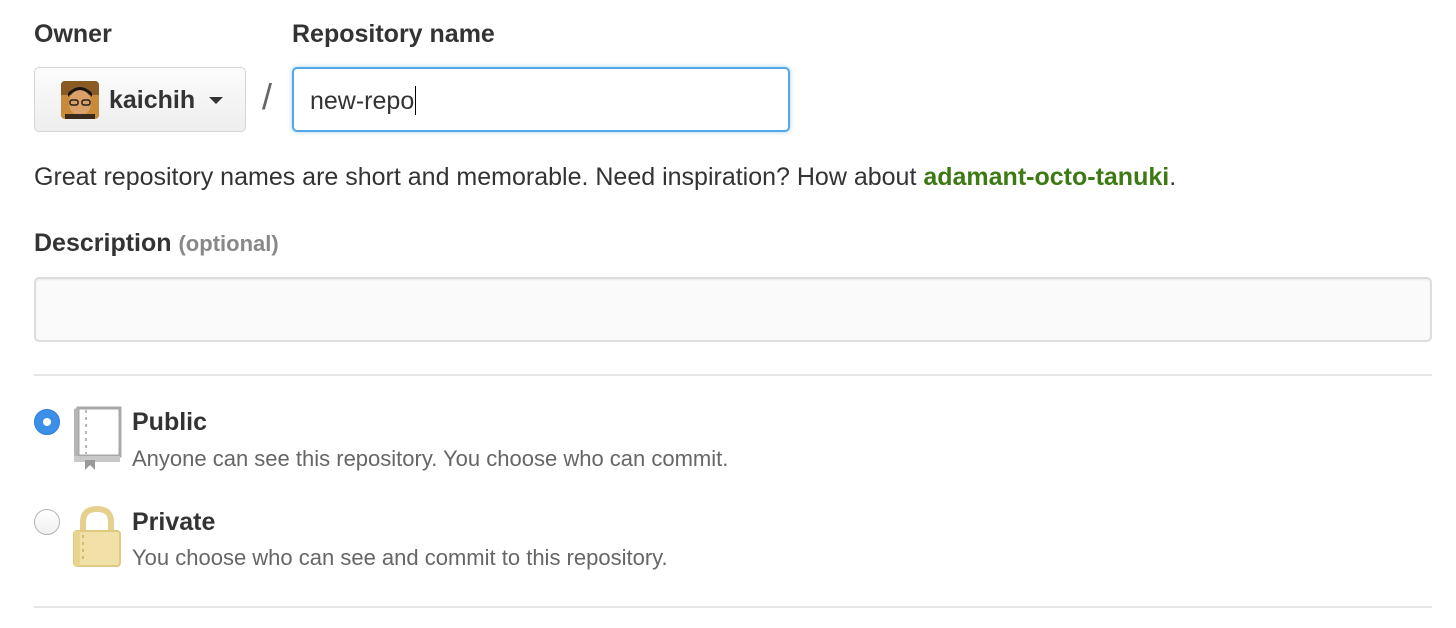 This screenshot has height=628, width=1456. I want to click on optional-tag: (optional), so click(228, 243).